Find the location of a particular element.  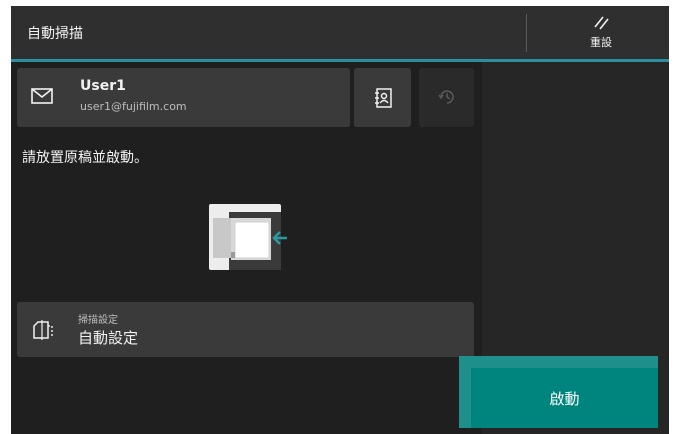

scanner-illustration is located at coordinates (248, 240).